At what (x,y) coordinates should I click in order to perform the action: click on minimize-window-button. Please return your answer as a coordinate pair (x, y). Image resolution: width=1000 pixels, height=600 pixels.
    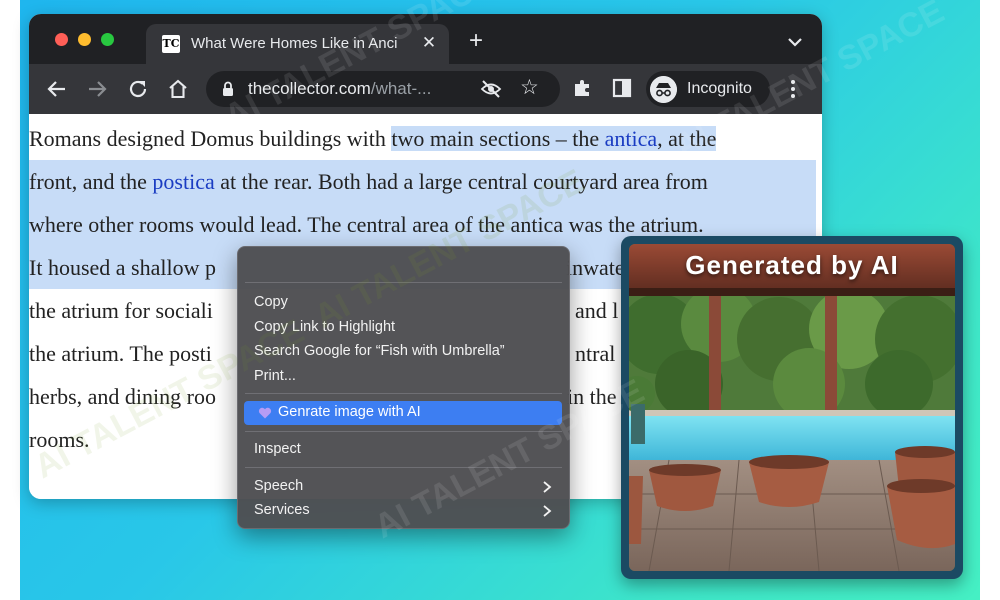
    Looking at the image, I should click on (84, 39).